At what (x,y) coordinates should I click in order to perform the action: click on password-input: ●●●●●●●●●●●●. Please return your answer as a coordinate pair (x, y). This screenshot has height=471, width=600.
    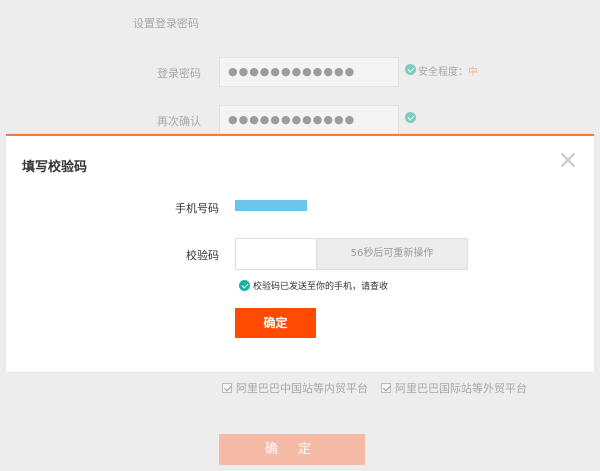
    Looking at the image, I should click on (309, 72).